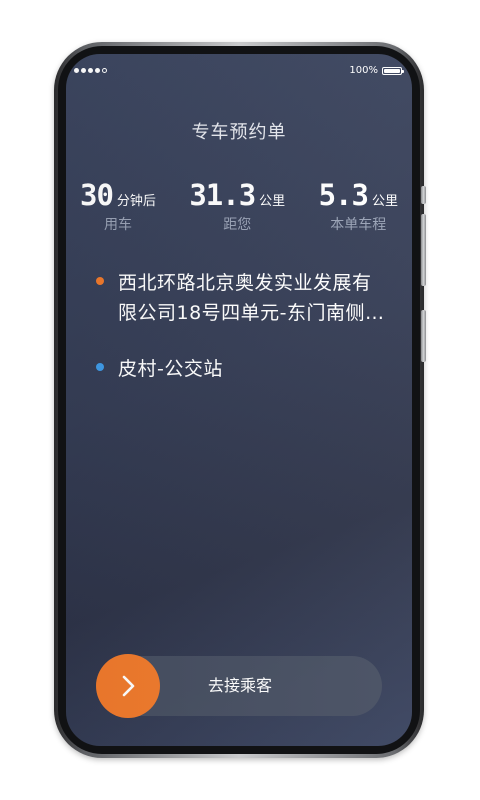 This screenshot has width=480, height=800. I want to click on dropoff-address-text: 皮村-公交站, so click(170, 369).